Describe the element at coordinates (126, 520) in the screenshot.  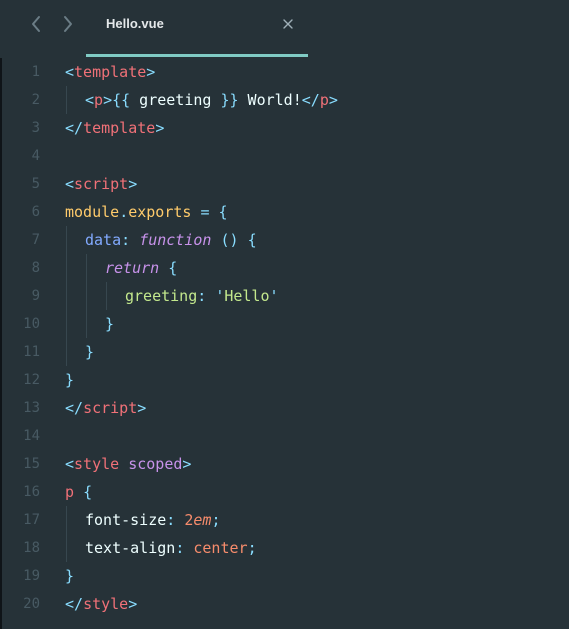
I see `code-token: font-size` at that location.